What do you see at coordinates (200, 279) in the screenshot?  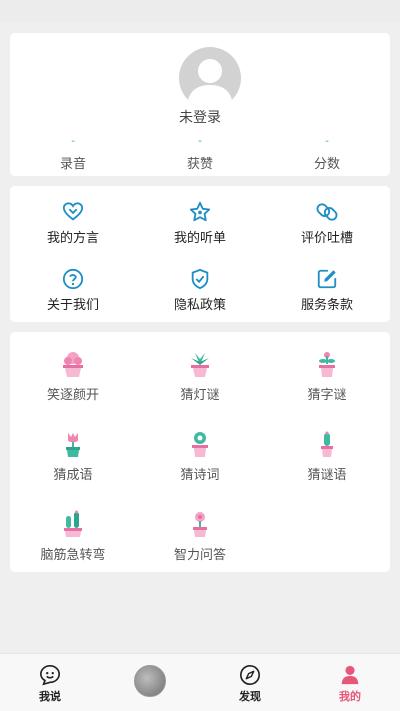 I see `shield-icon` at bounding box center [200, 279].